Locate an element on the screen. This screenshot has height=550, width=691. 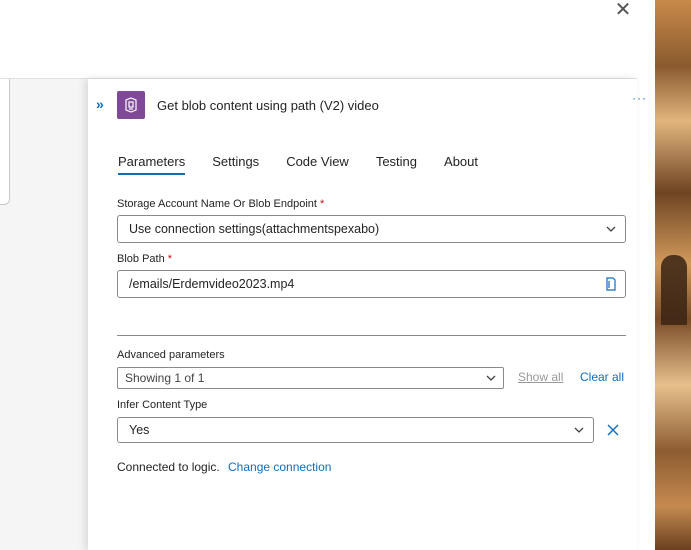
file-picker-icon is located at coordinates (611, 284).